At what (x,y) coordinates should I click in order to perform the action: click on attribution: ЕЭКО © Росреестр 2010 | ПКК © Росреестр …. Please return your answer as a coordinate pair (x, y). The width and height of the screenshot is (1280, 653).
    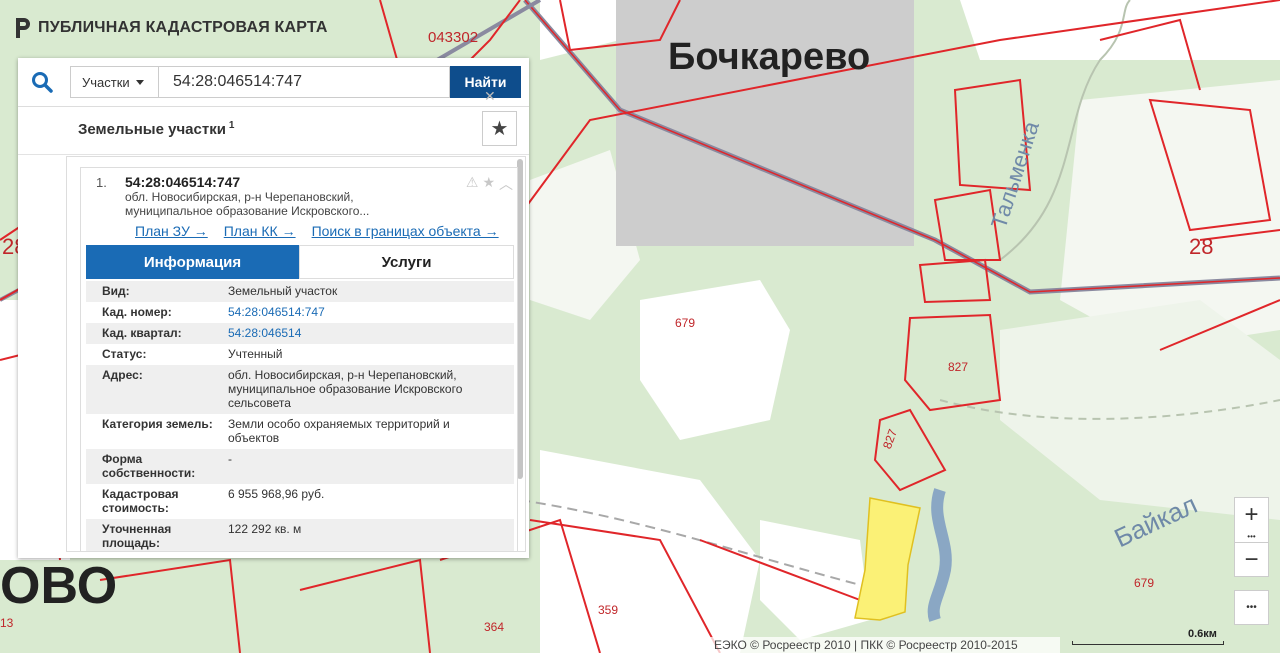
    Looking at the image, I should click on (880, 645).